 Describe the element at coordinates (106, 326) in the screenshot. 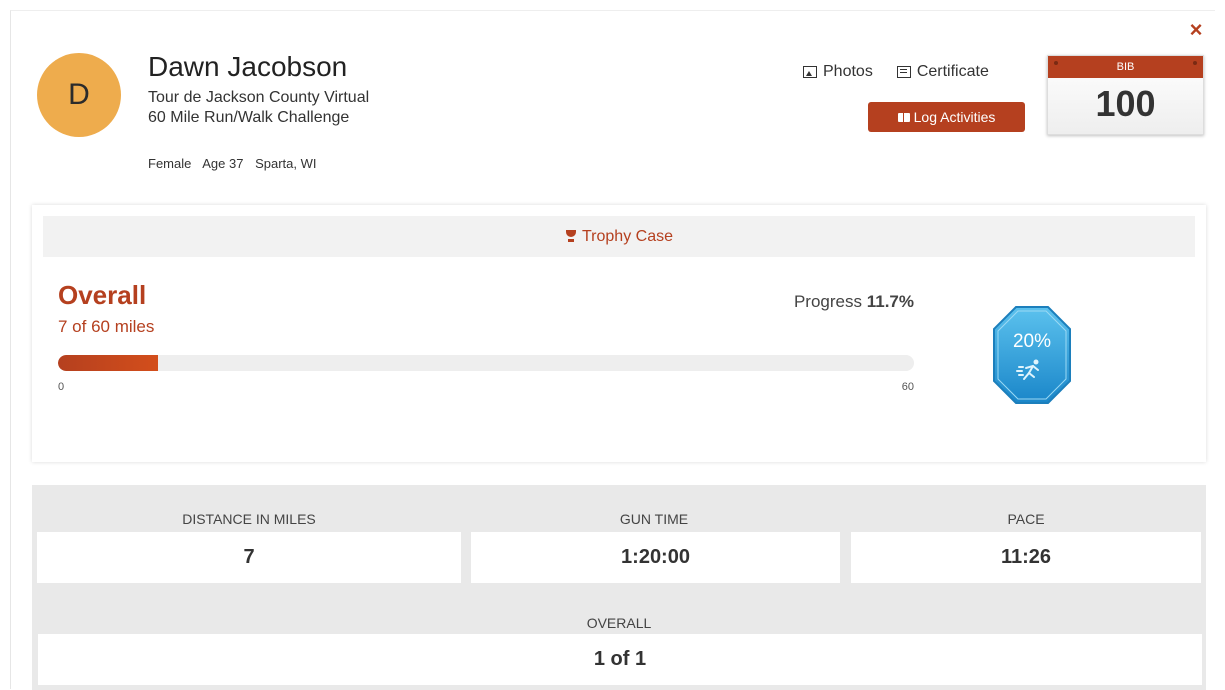

I see `progress-subtitle: 7 of 60 miles` at that location.